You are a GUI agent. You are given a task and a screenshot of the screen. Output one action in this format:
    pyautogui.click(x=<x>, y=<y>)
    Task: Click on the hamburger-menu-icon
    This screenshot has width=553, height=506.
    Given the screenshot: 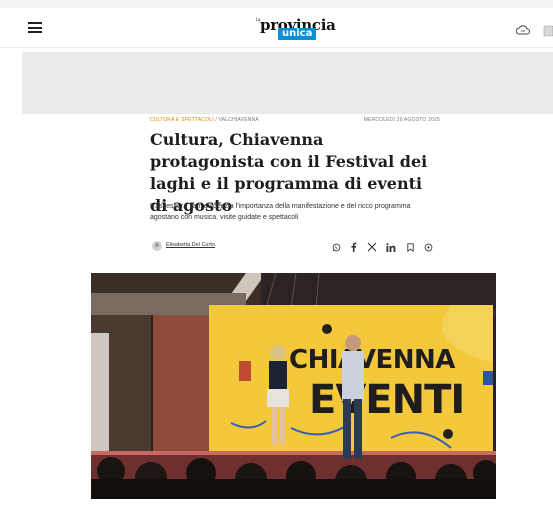 What is the action you would take?
    pyautogui.click(x=35, y=27)
    